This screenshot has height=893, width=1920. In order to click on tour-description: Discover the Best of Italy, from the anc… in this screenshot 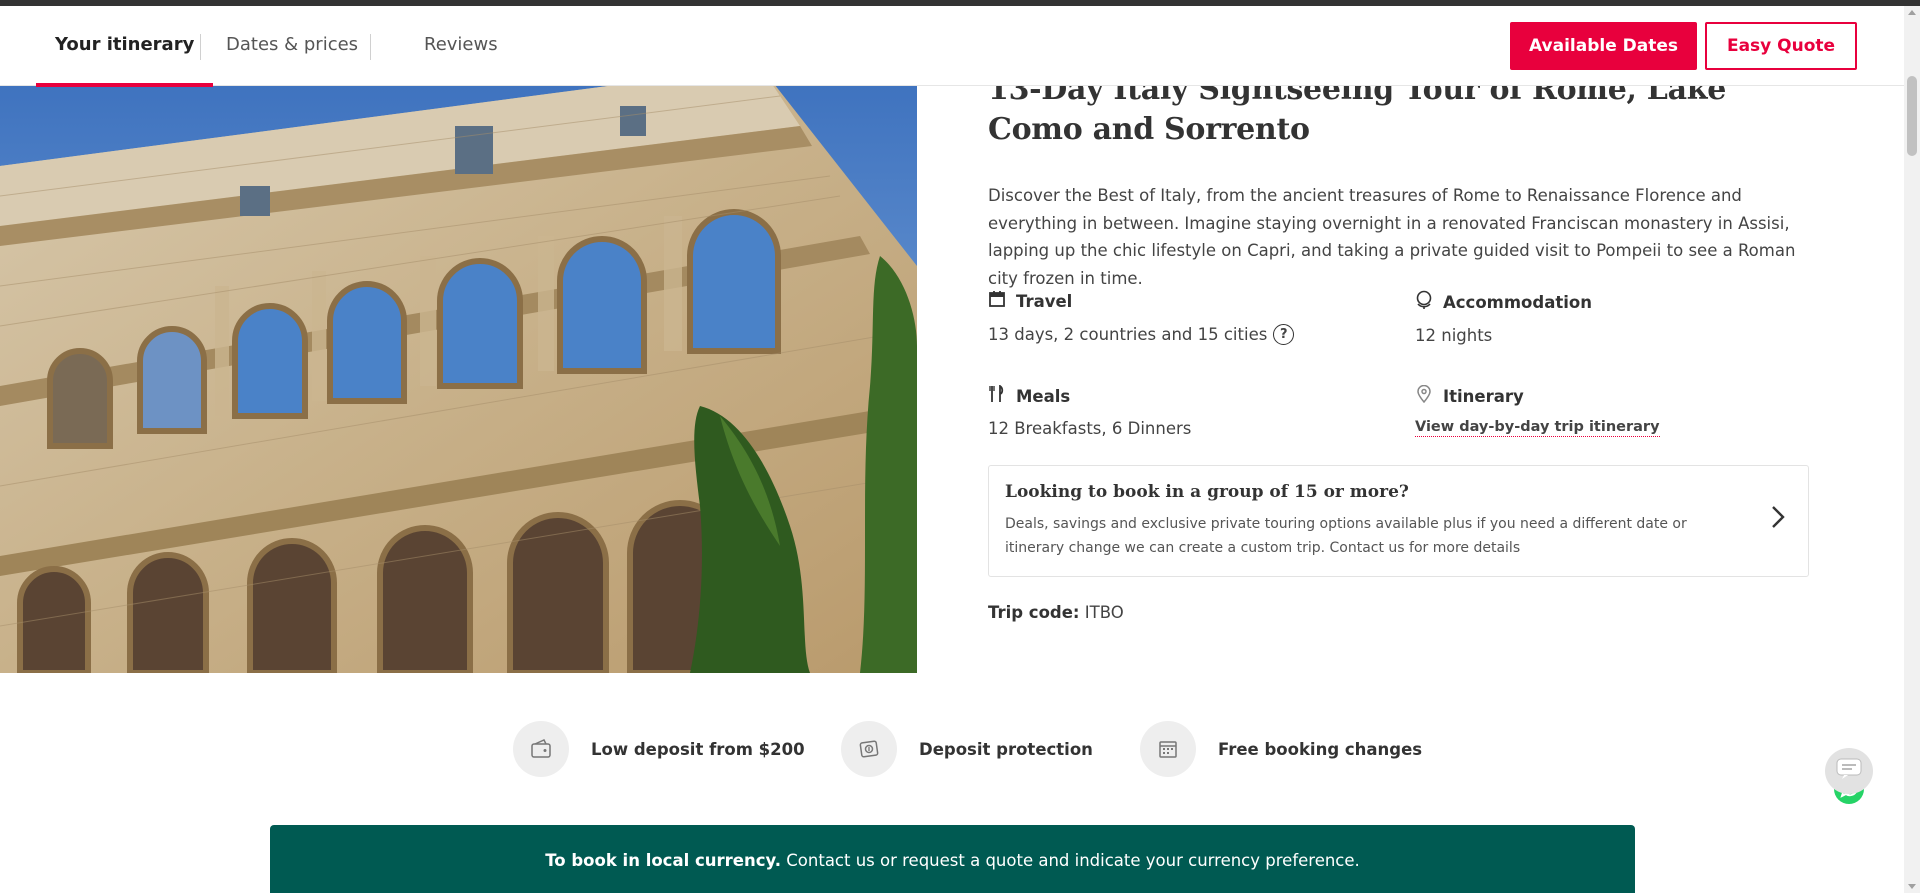, I will do `click(1392, 237)`.